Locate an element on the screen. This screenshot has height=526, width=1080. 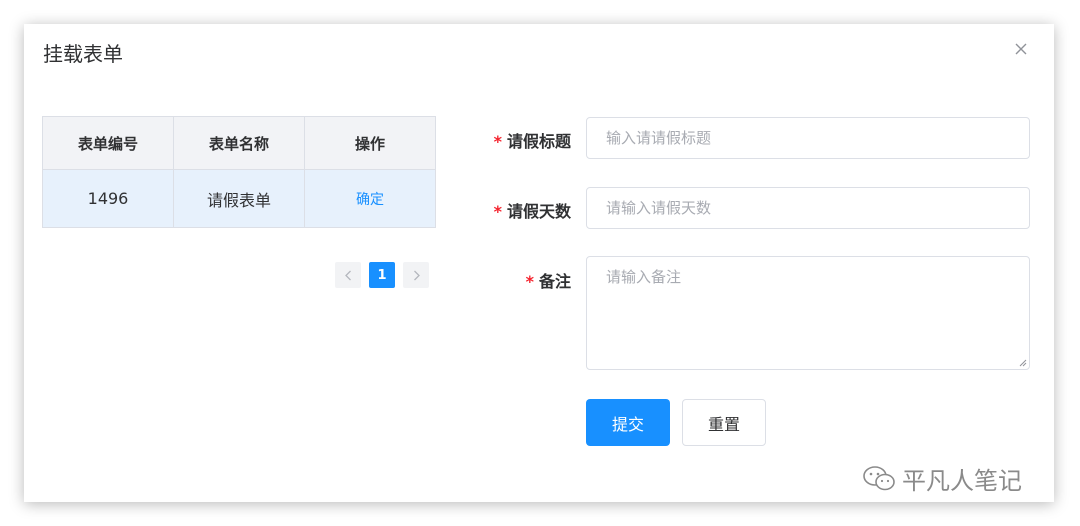
cell-action: 确定 is located at coordinates (370, 198).